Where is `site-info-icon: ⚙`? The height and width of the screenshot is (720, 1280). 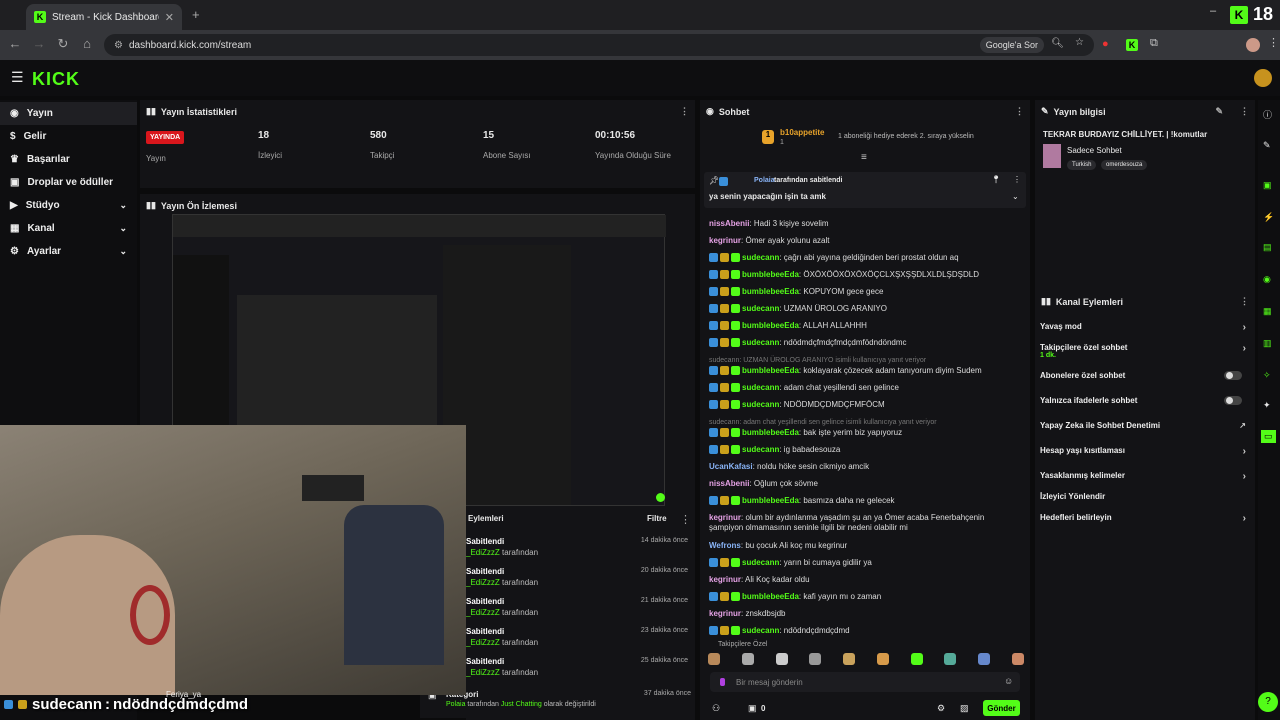
site-info-icon: ⚙ is located at coordinates (118, 45).